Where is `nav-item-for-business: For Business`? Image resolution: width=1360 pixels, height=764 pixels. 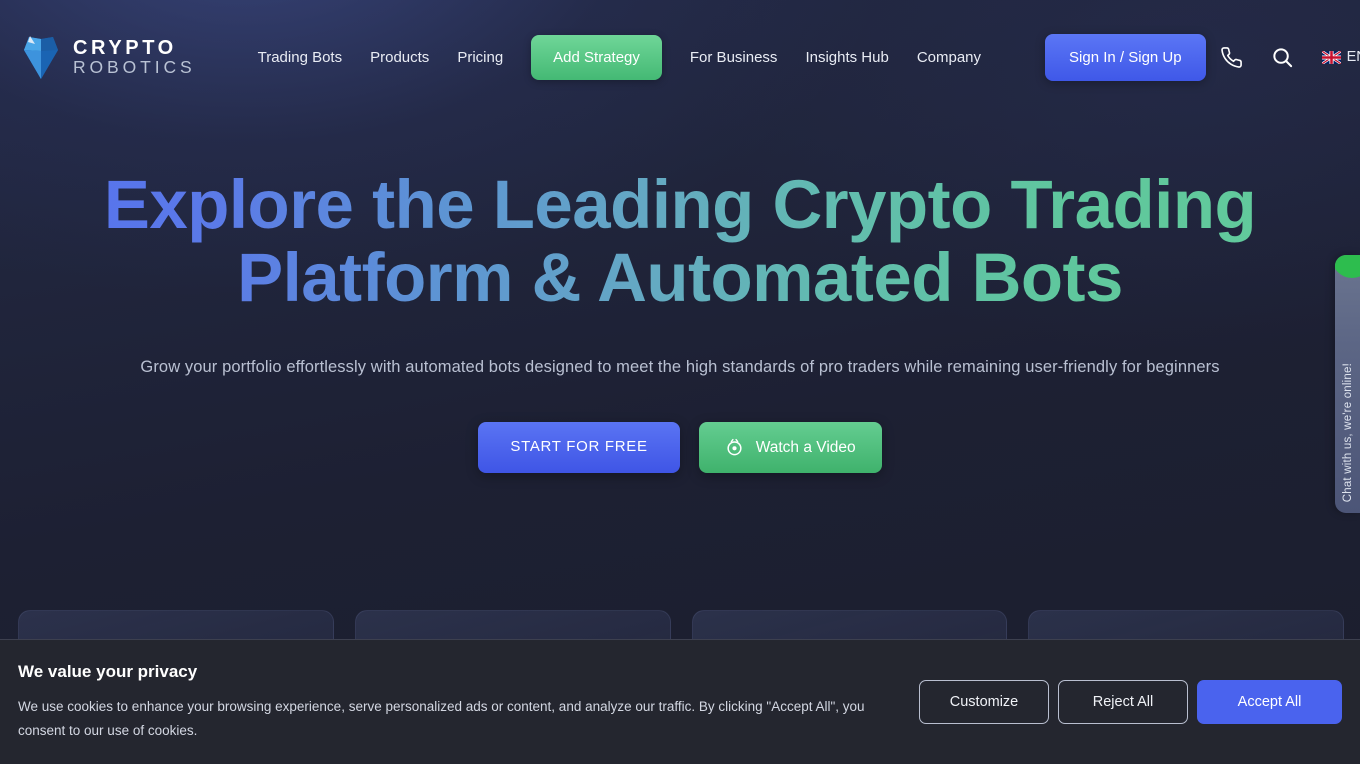 nav-item-for-business: For Business is located at coordinates (734, 57).